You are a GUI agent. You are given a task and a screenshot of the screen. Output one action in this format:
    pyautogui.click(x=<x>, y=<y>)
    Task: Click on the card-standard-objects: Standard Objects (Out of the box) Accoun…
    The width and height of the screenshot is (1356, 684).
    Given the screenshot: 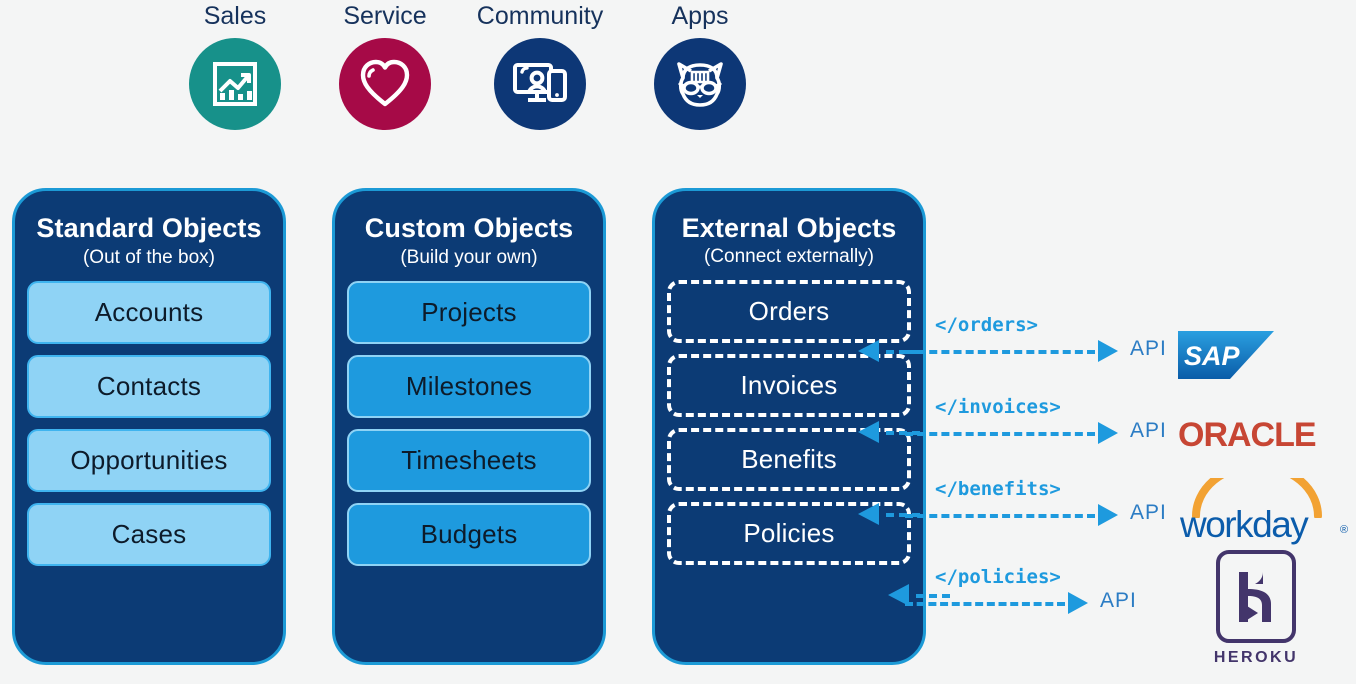 What is the action you would take?
    pyautogui.click(x=149, y=426)
    